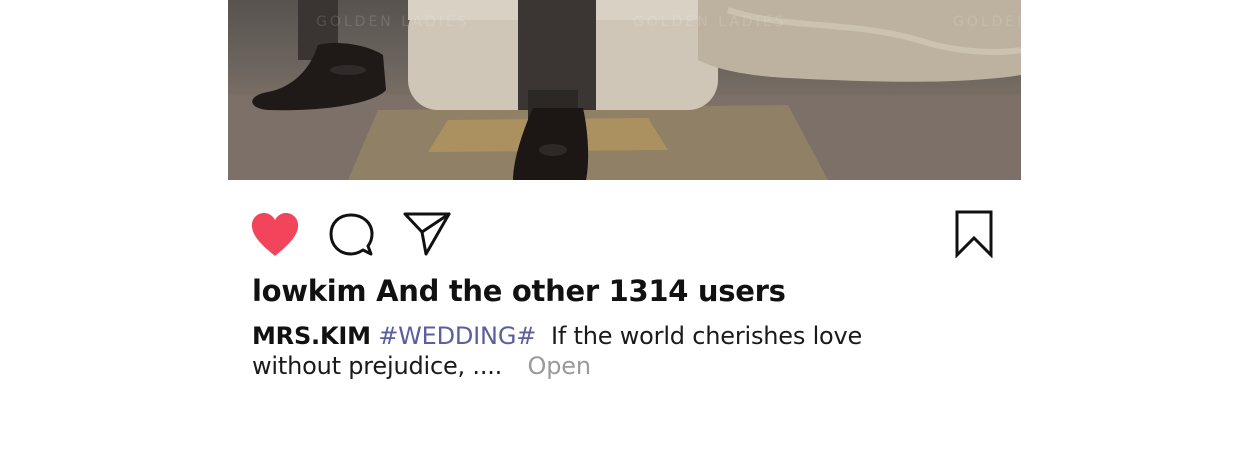  I want to click on speech-bubble-icon, so click(351, 234).